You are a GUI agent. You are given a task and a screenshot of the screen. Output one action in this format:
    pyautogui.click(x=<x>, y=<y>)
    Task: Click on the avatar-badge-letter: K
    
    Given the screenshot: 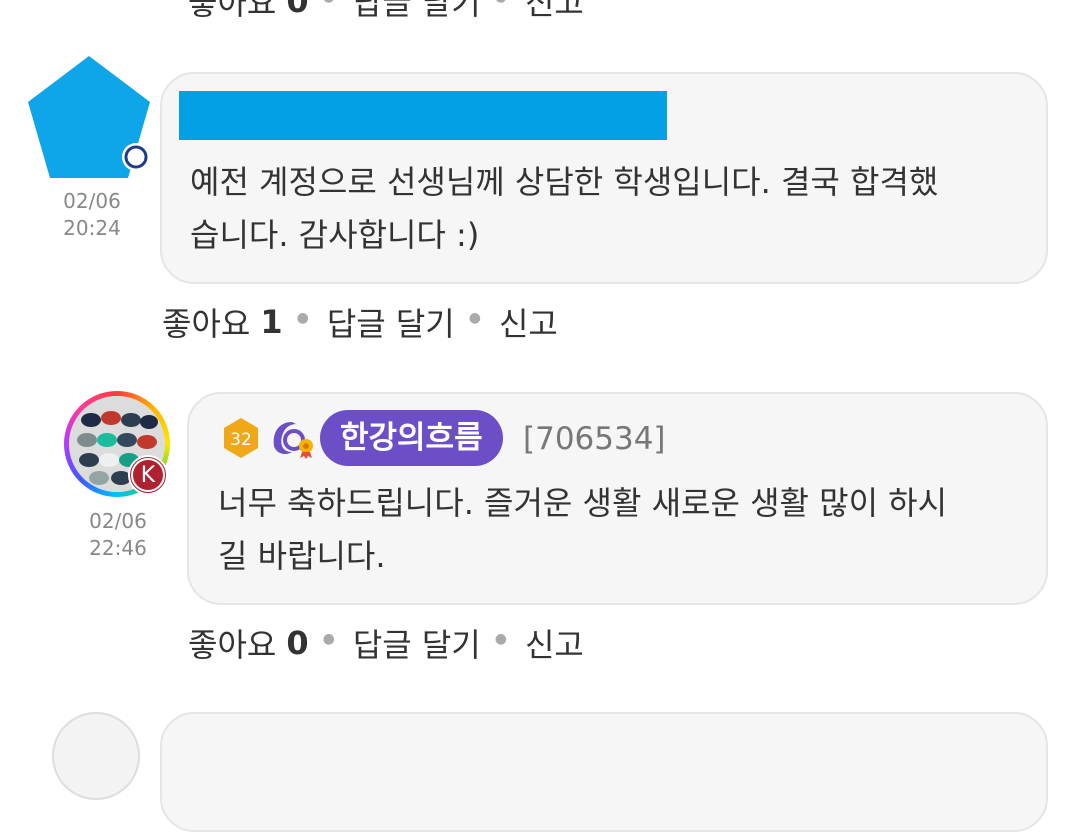 What is the action you would take?
    pyautogui.click(x=148, y=475)
    